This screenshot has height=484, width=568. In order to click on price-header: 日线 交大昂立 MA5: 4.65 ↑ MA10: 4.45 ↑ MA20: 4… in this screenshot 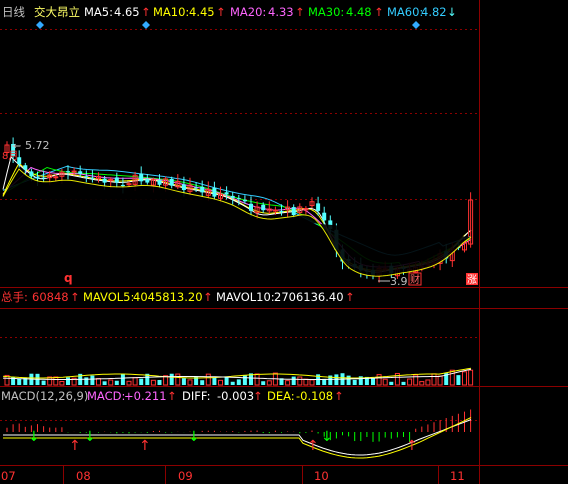, I will do `click(229, 12)`.